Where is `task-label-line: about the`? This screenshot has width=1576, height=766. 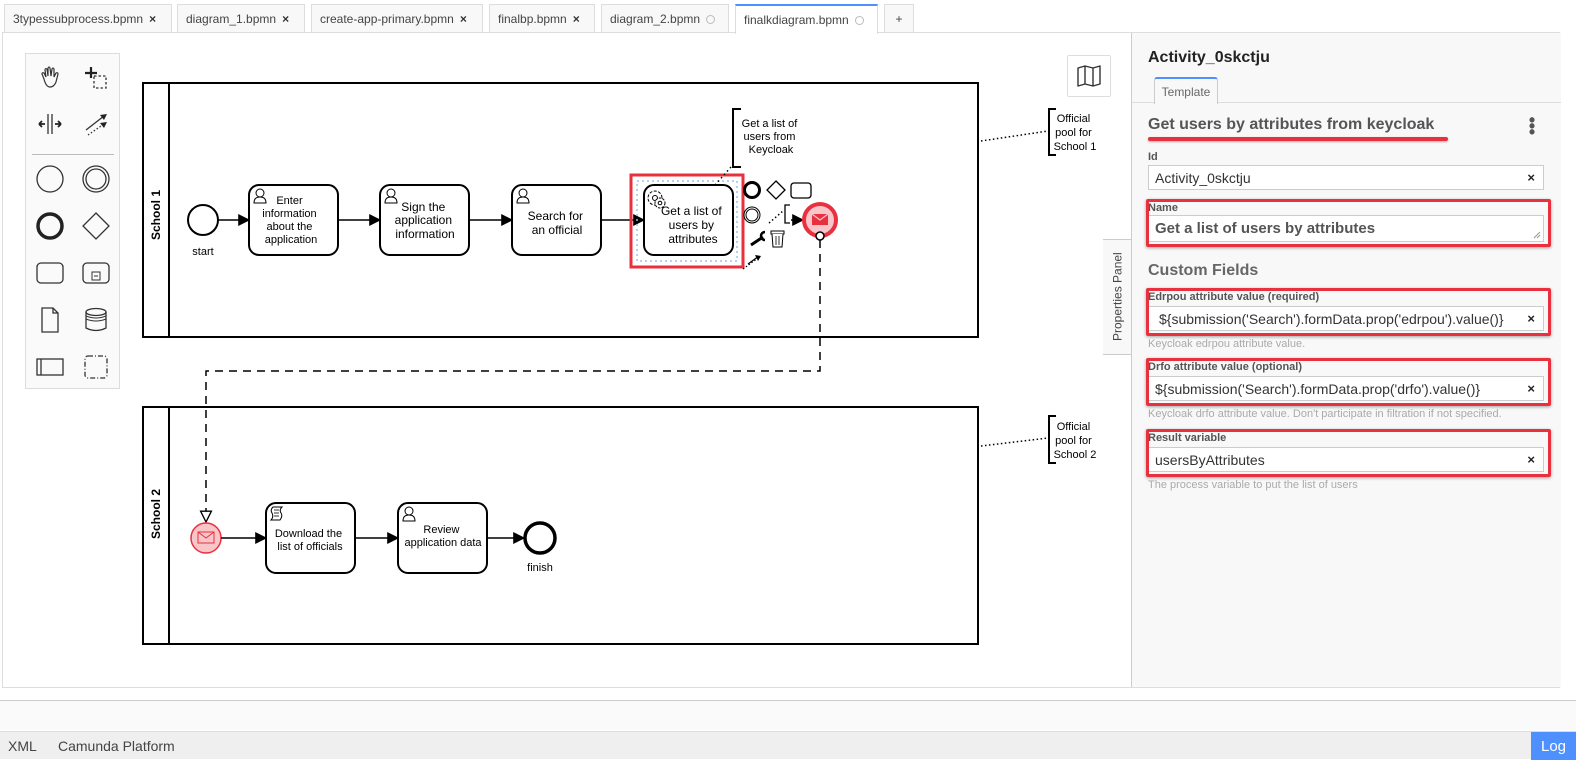 task-label-line: about the is located at coordinates (290, 227).